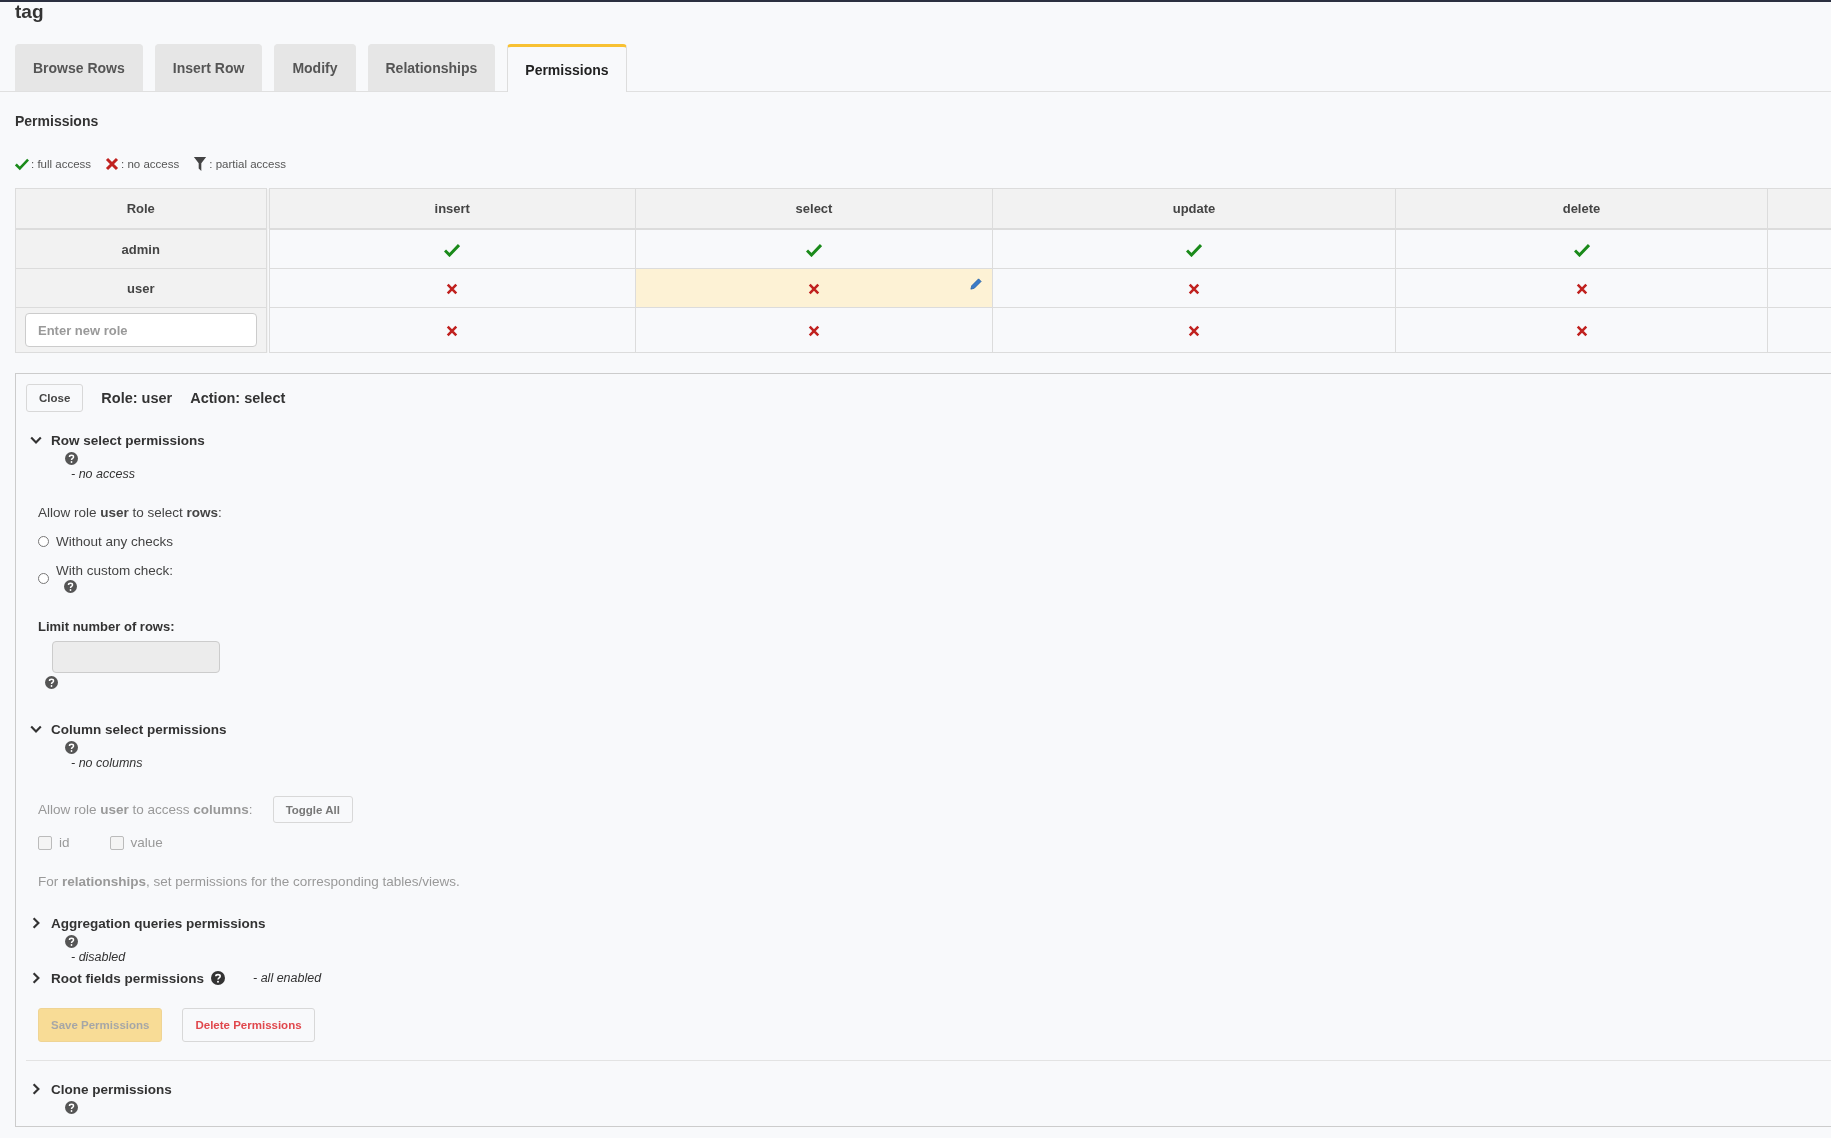  I want to click on legend-label: : no access, so click(150, 164).